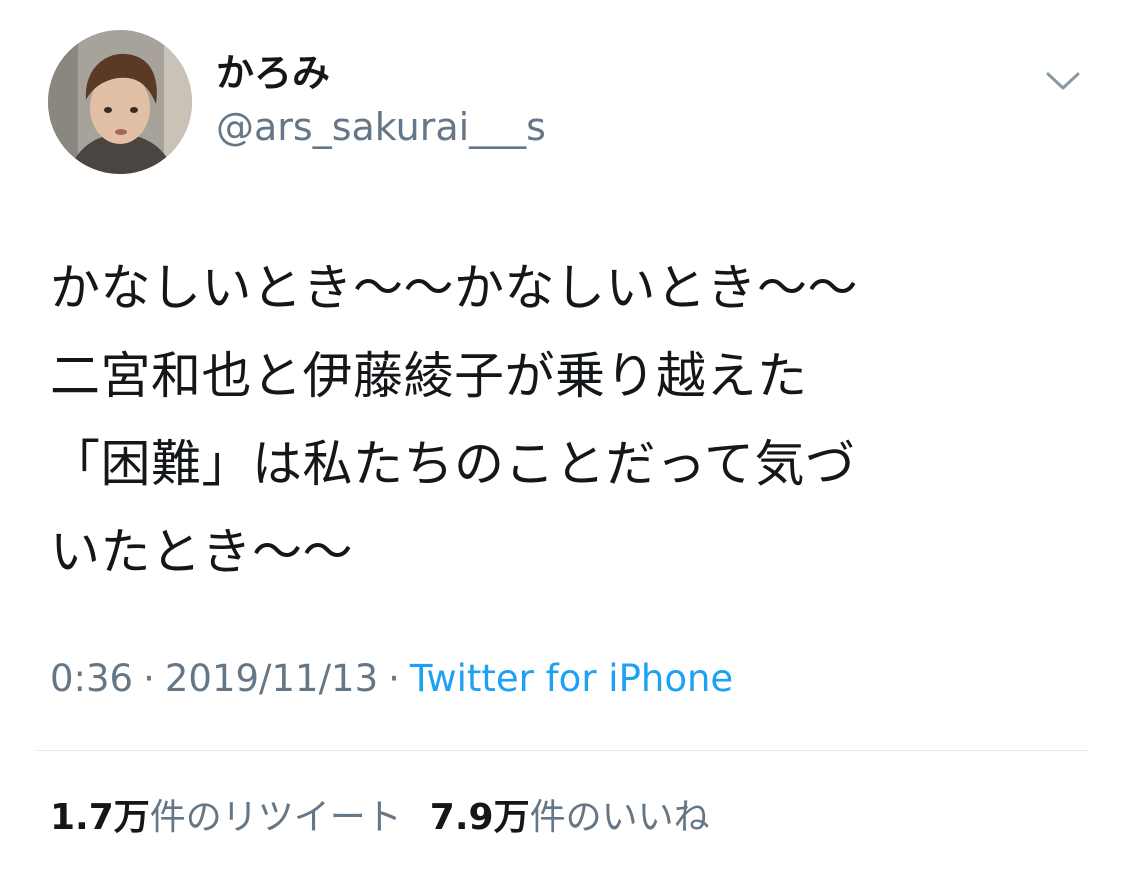 The width and height of the screenshot is (1125, 873). What do you see at coordinates (100, 817) in the screenshot?
I see `retweets-count: 1.7万` at bounding box center [100, 817].